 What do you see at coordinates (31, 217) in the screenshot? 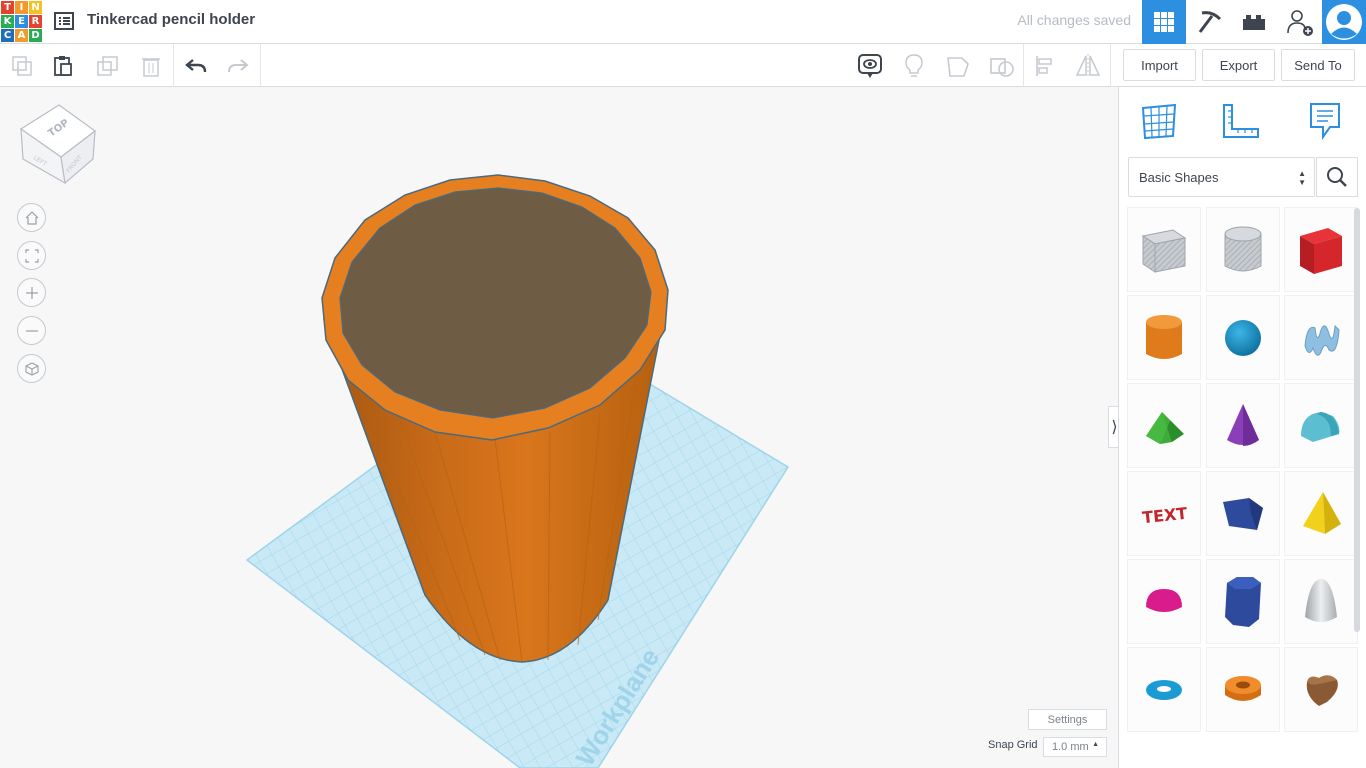
I see `home-view-button` at bounding box center [31, 217].